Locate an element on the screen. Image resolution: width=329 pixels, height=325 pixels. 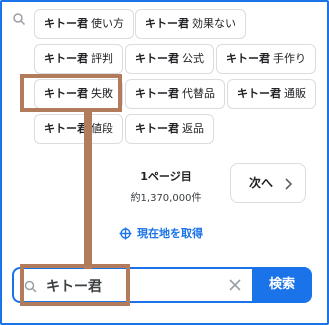
get-location-link: 現在地を取得 is located at coordinates (161, 233).